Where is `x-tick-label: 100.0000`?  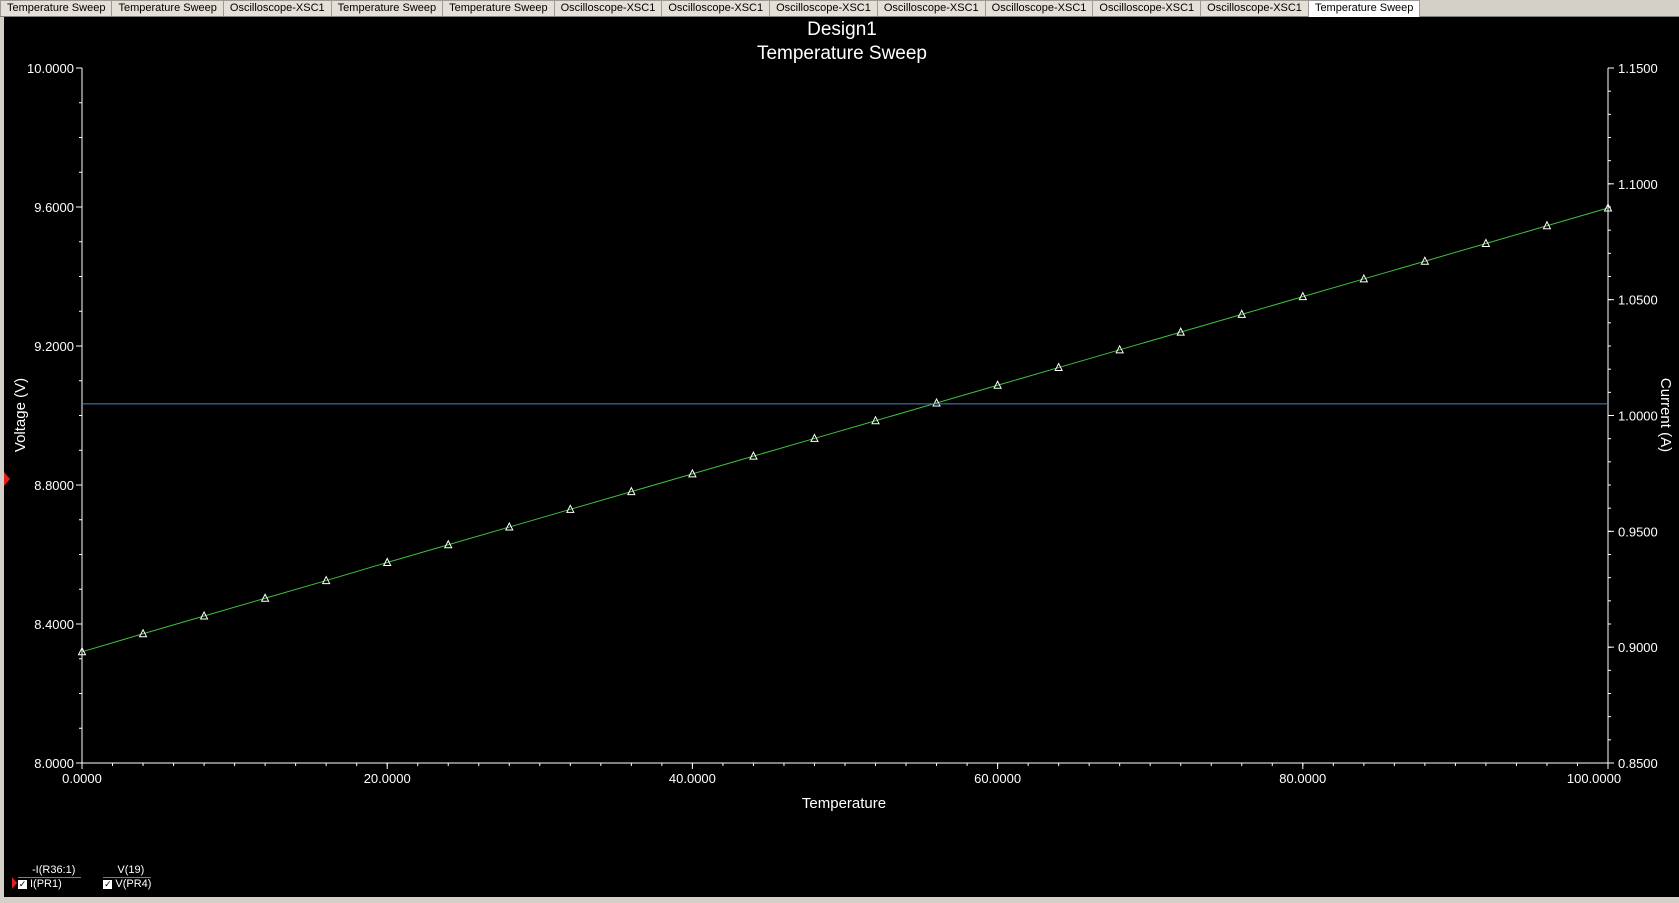
x-tick-label: 100.0000 is located at coordinates (1594, 778).